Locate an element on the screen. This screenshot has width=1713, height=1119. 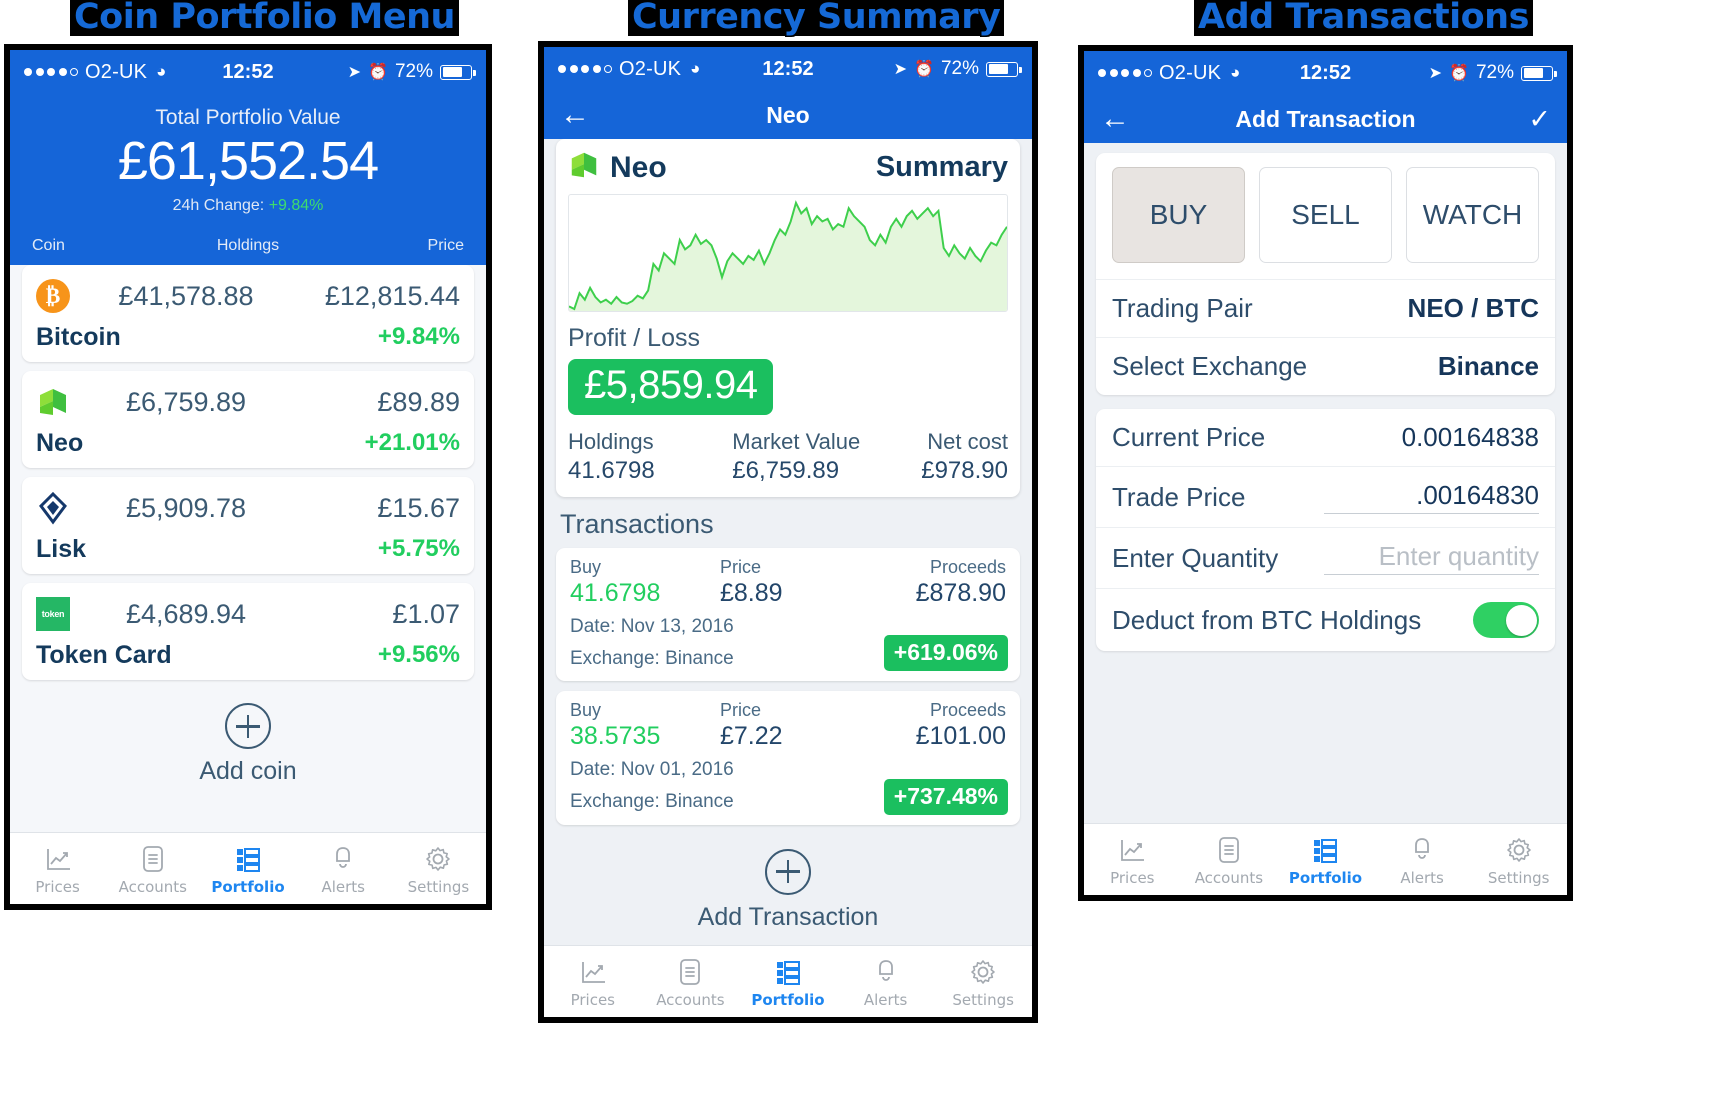
plus-circle-icon is located at coordinates (248, 726).